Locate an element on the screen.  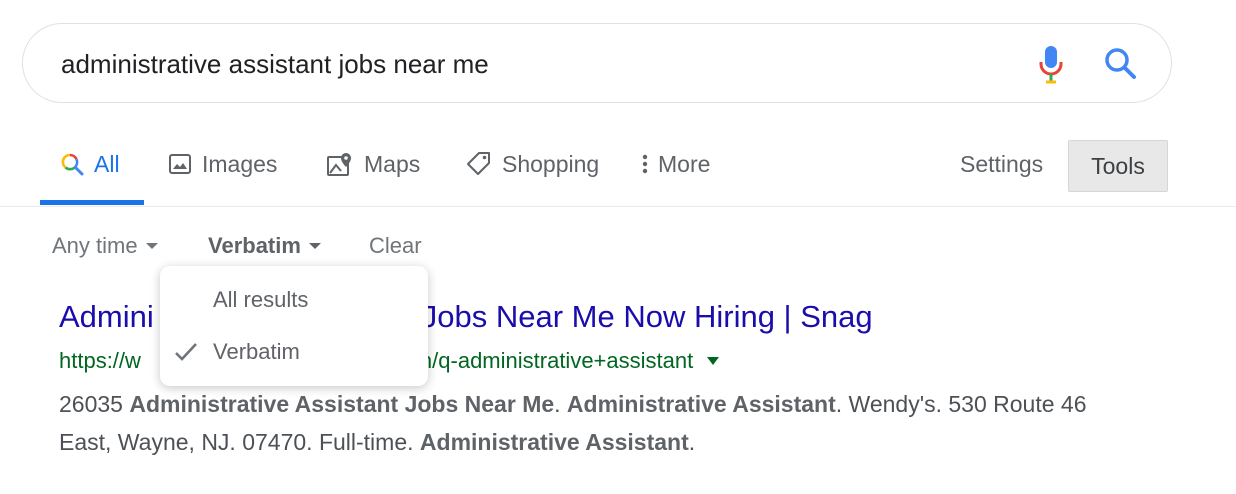
snippet-bold: Administrative Assistant Jobs Near Me is located at coordinates (342, 404).